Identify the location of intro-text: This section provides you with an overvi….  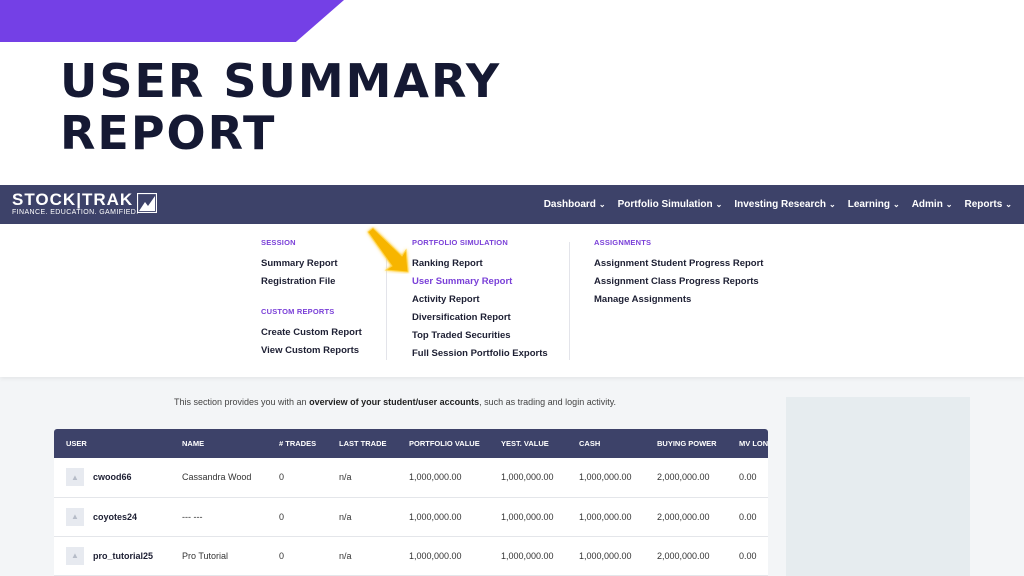
(395, 402).